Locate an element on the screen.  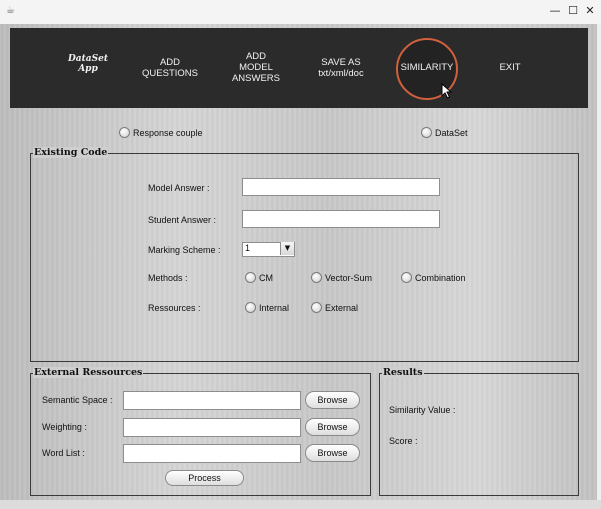
student-answer-label: Student Answer : is located at coordinates (182, 220).